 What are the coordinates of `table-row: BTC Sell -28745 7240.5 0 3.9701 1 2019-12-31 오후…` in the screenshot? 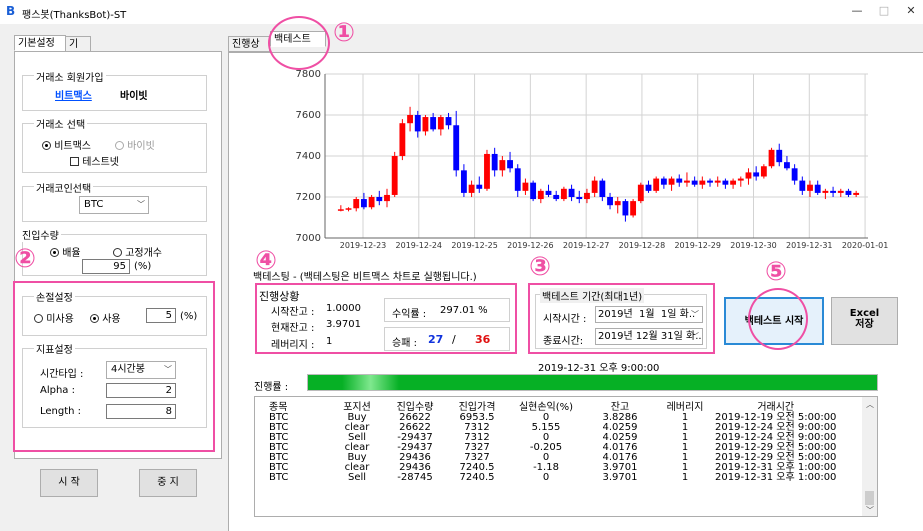 It's located at (552, 478).